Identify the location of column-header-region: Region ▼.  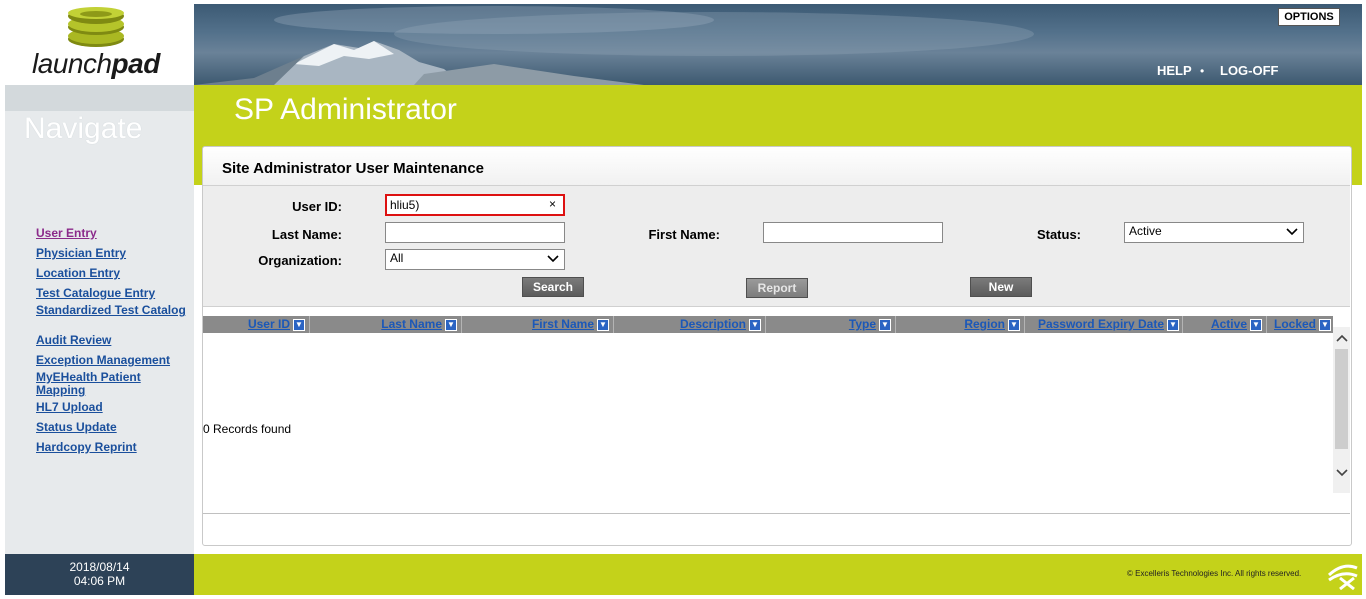
(960, 324).